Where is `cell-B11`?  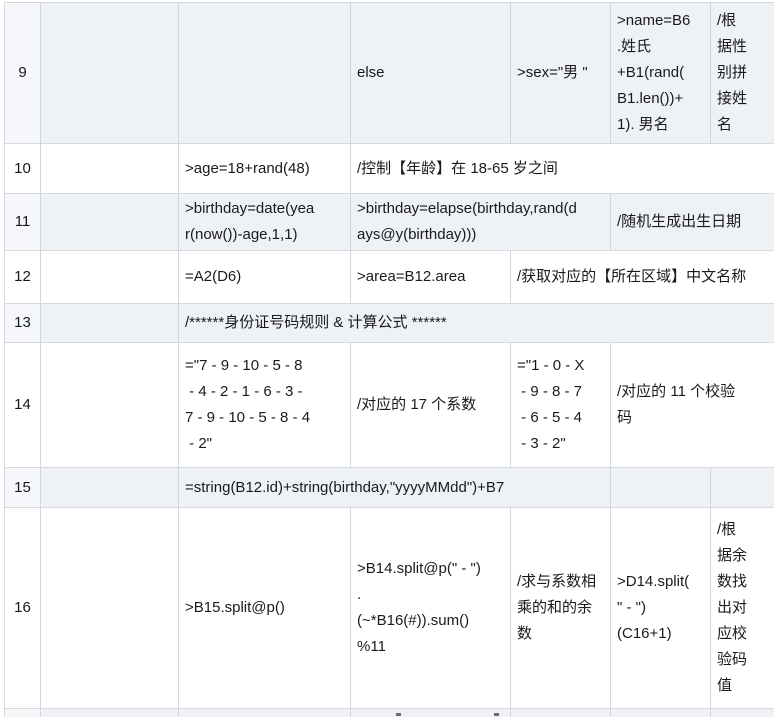 cell-B11 is located at coordinates (110, 222).